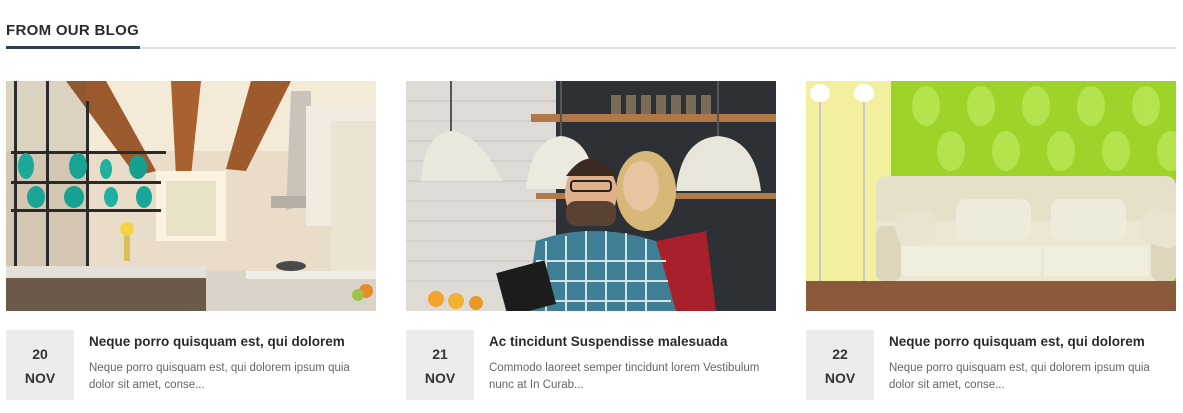 The height and width of the screenshot is (413, 1183). Describe the element at coordinates (840, 365) in the screenshot. I see `post-date-badge: 22 NOV` at that location.